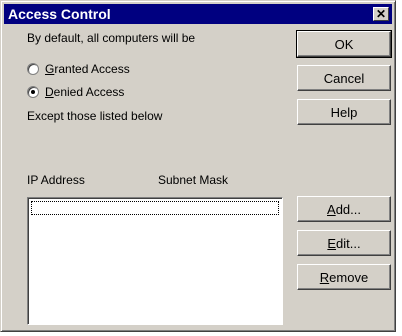  What do you see at coordinates (56, 180) in the screenshot?
I see `ip-address-header: IP Address` at bounding box center [56, 180].